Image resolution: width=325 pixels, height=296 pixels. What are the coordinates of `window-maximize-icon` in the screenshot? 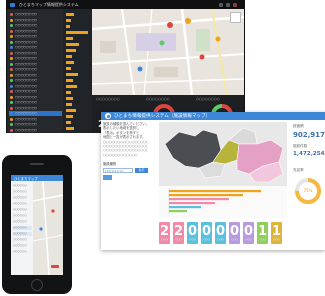 It's located at (228, 5).